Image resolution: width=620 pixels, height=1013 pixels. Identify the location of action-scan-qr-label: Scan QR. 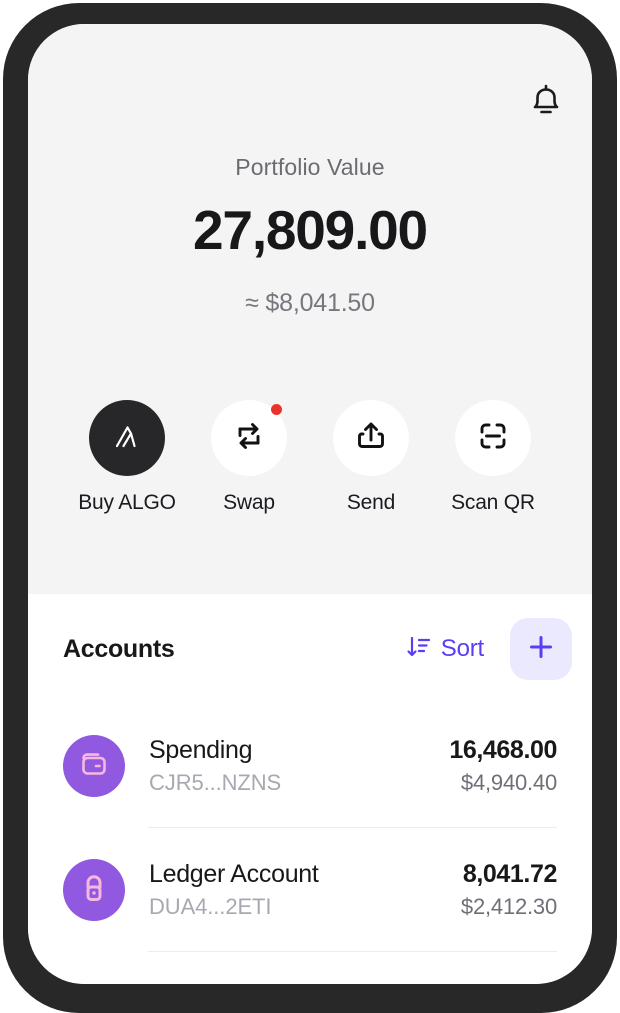
(493, 502).